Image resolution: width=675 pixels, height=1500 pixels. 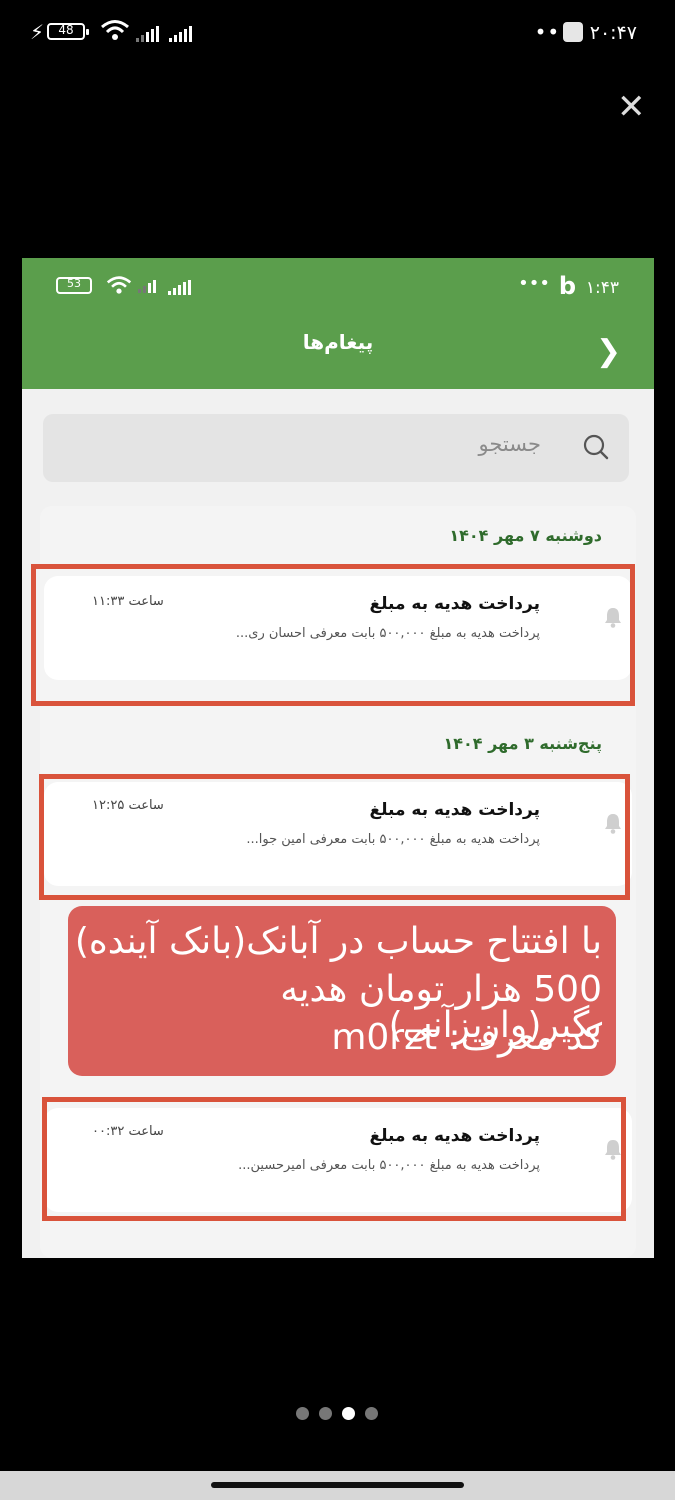 I want to click on inner-battery-level: 53, so click(x=74, y=283).